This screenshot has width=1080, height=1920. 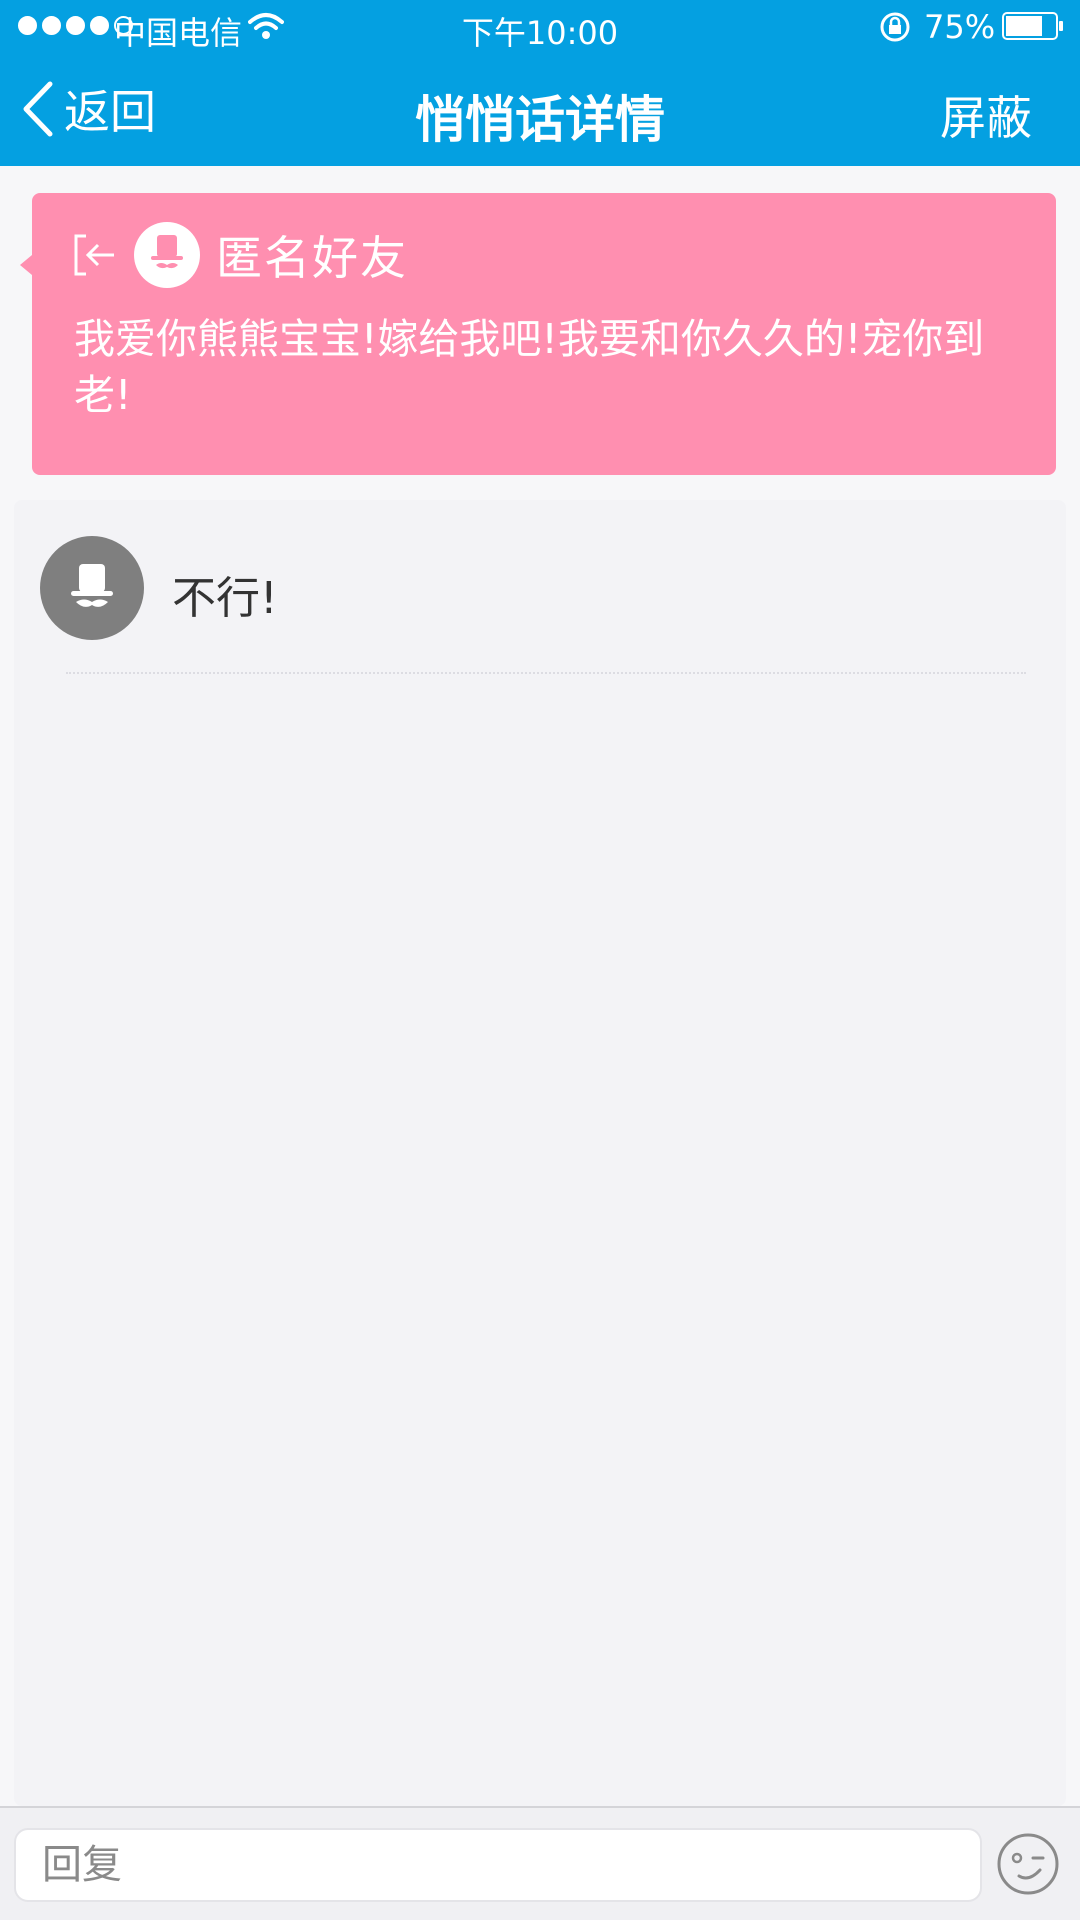 I want to click on status-bar: 中国电信 下午10:00 75%, so click(x=540, y=27).